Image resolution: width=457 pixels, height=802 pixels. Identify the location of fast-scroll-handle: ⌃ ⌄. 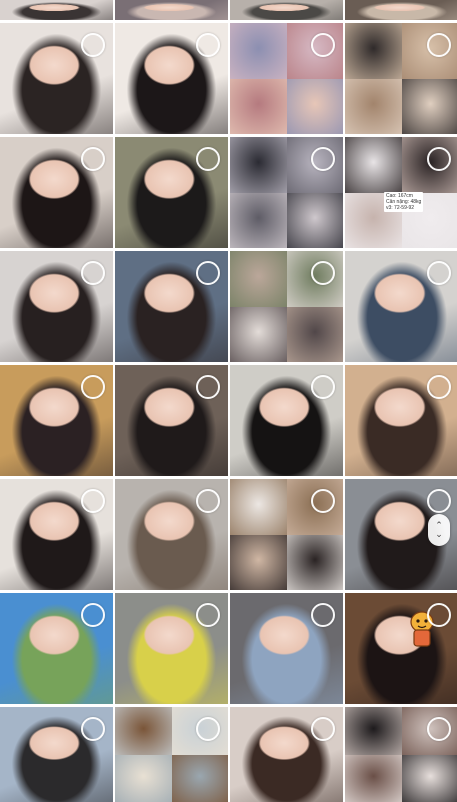
(439, 530).